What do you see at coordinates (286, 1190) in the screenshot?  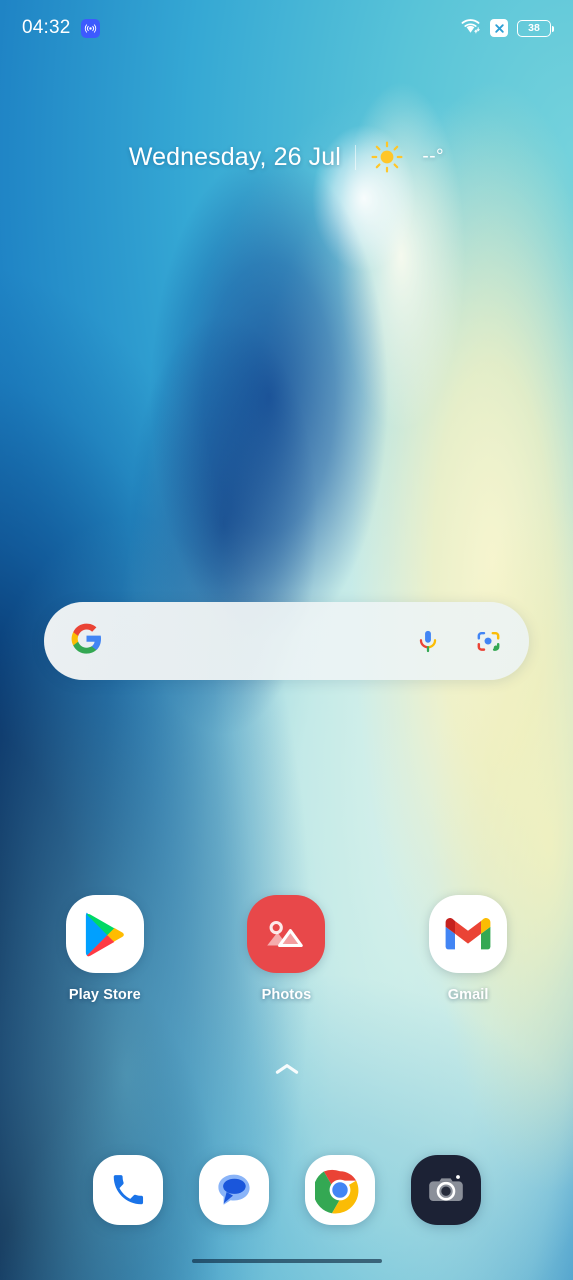 I see `dock` at bounding box center [286, 1190].